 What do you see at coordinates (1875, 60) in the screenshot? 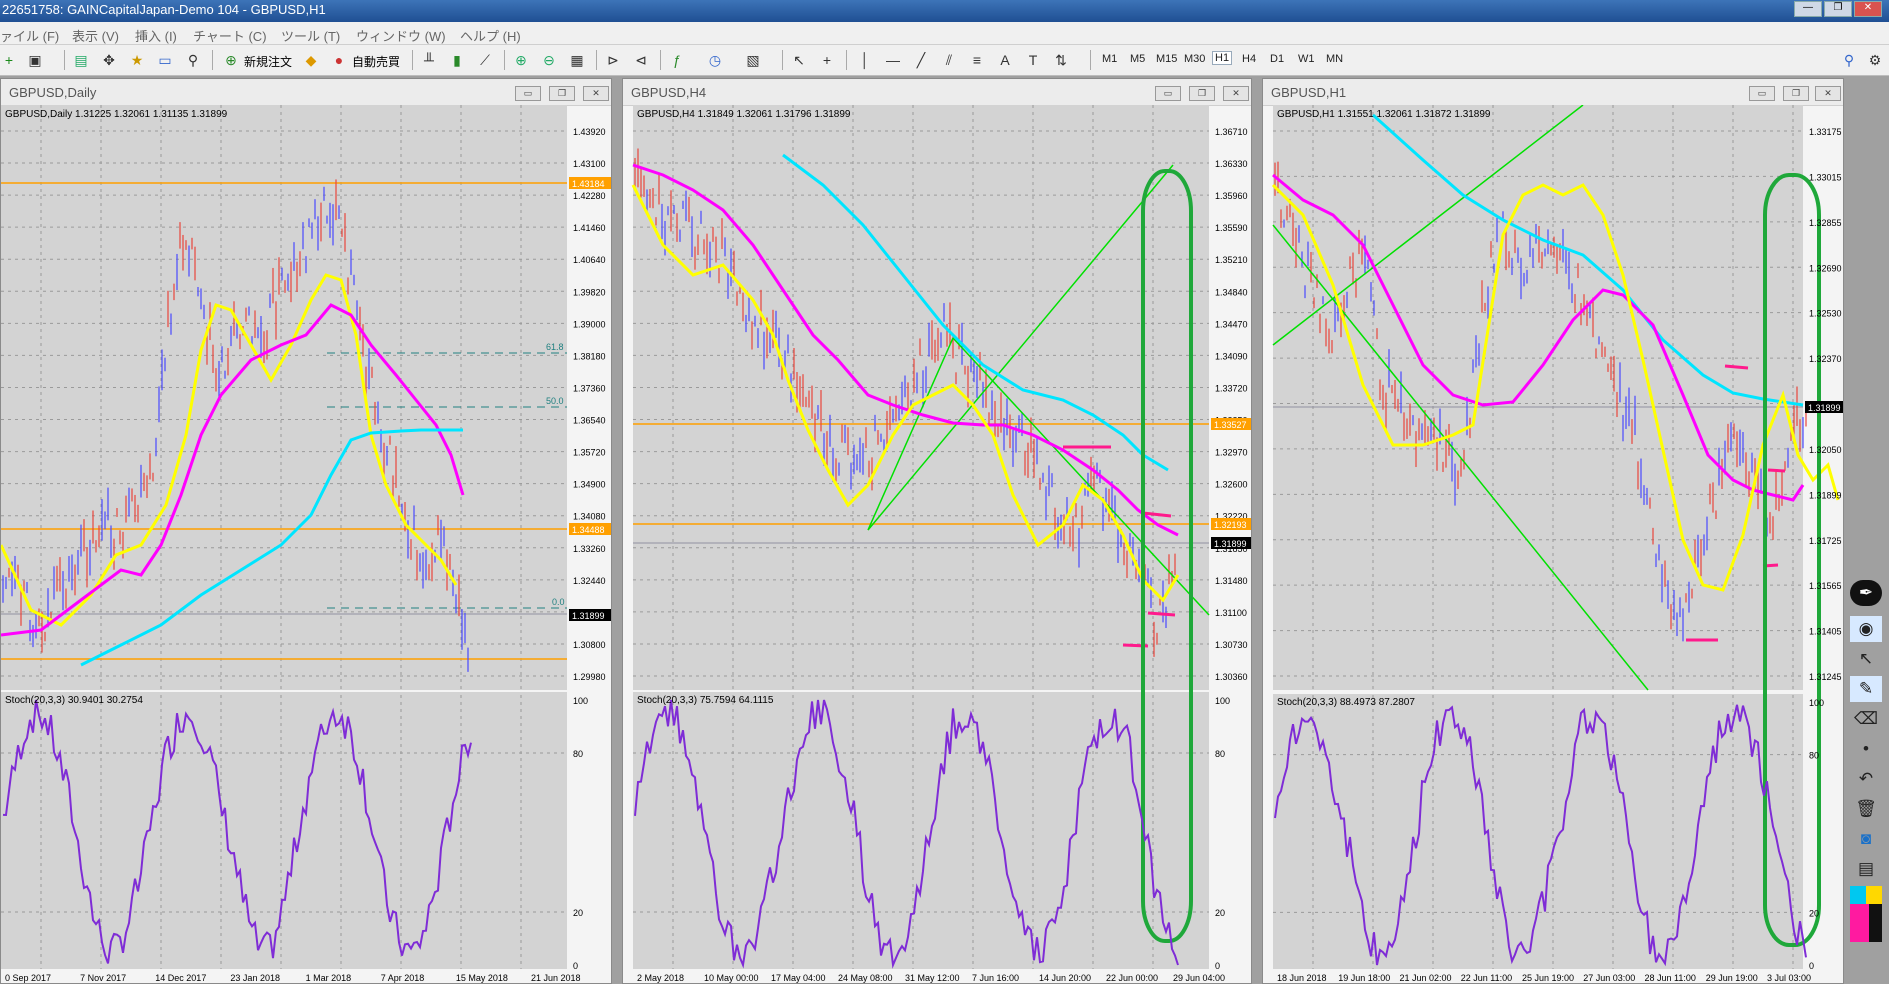
I see `options-icon: ⚙` at bounding box center [1875, 60].